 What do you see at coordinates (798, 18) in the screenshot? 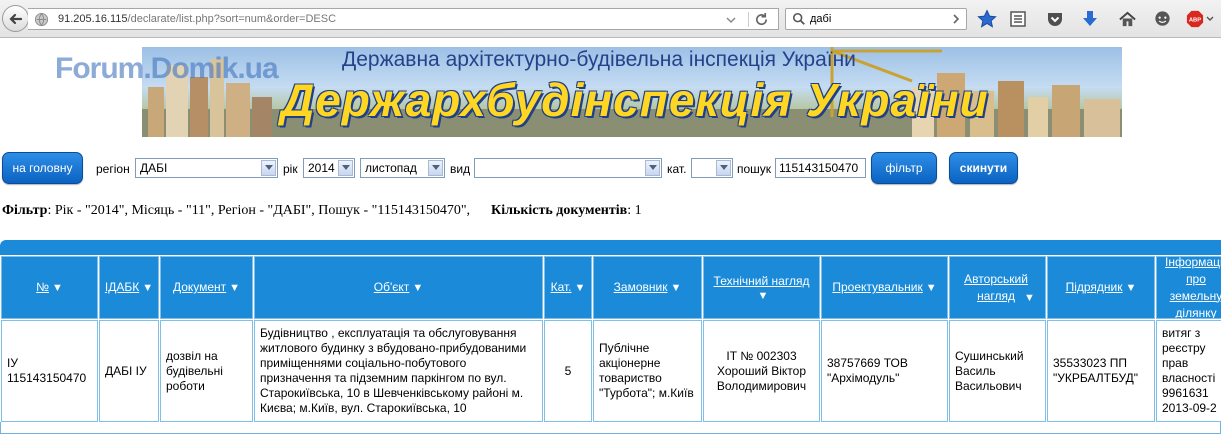
I see `search-icon` at bounding box center [798, 18].